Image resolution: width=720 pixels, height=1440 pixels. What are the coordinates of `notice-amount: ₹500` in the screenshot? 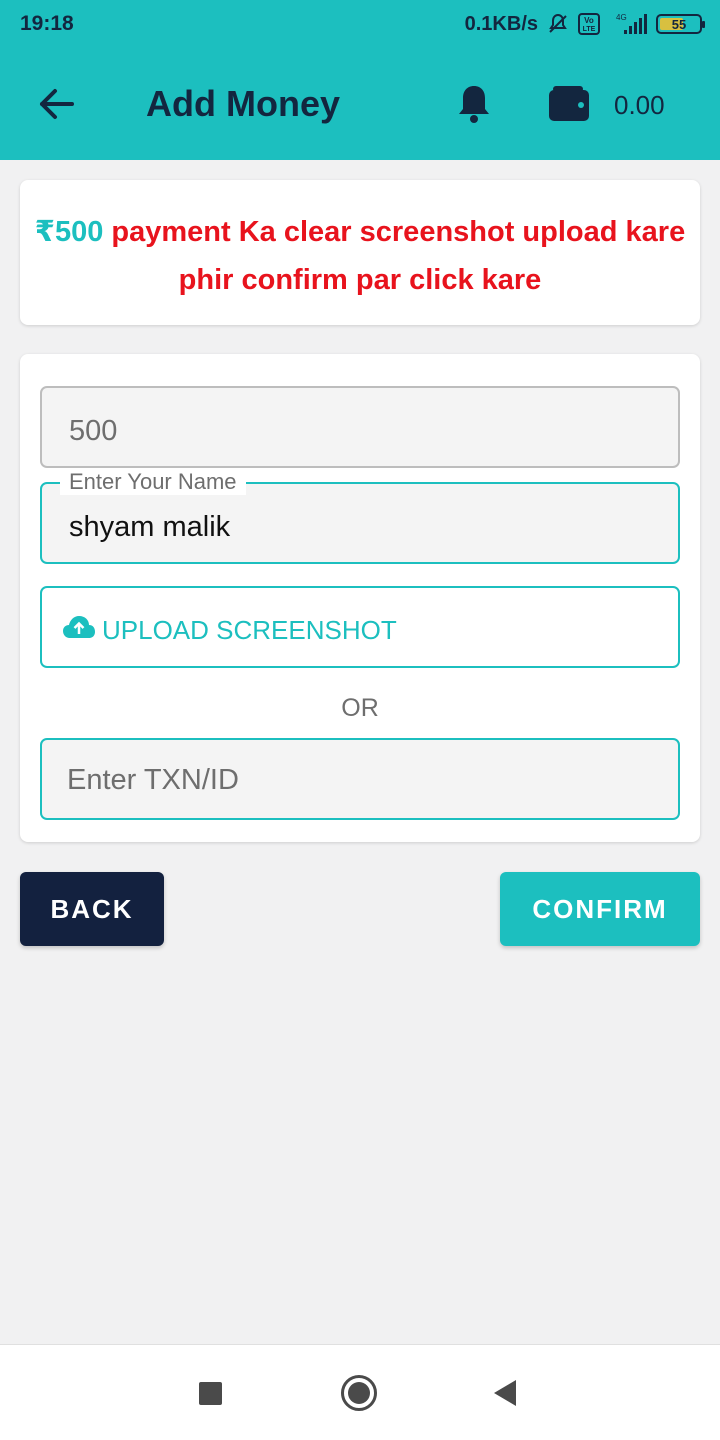 It's located at (69, 232).